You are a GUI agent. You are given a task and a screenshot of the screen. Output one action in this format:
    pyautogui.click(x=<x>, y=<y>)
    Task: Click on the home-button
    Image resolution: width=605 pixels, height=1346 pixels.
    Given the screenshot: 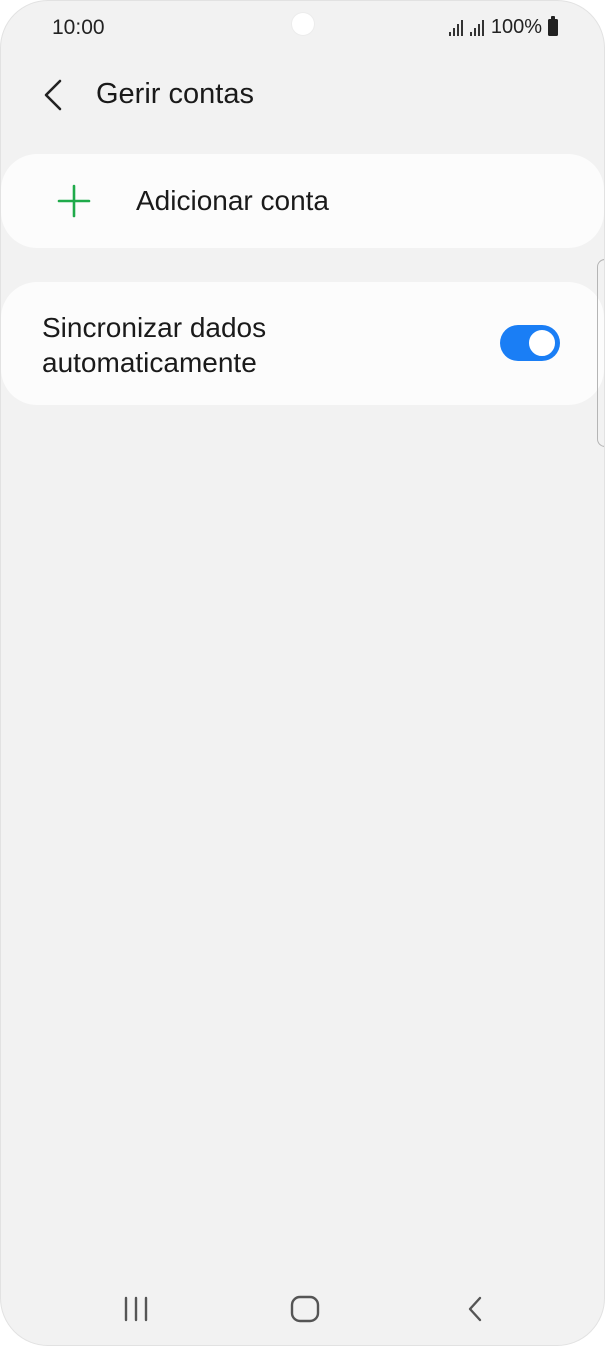 What is the action you would take?
    pyautogui.click(x=305, y=1309)
    